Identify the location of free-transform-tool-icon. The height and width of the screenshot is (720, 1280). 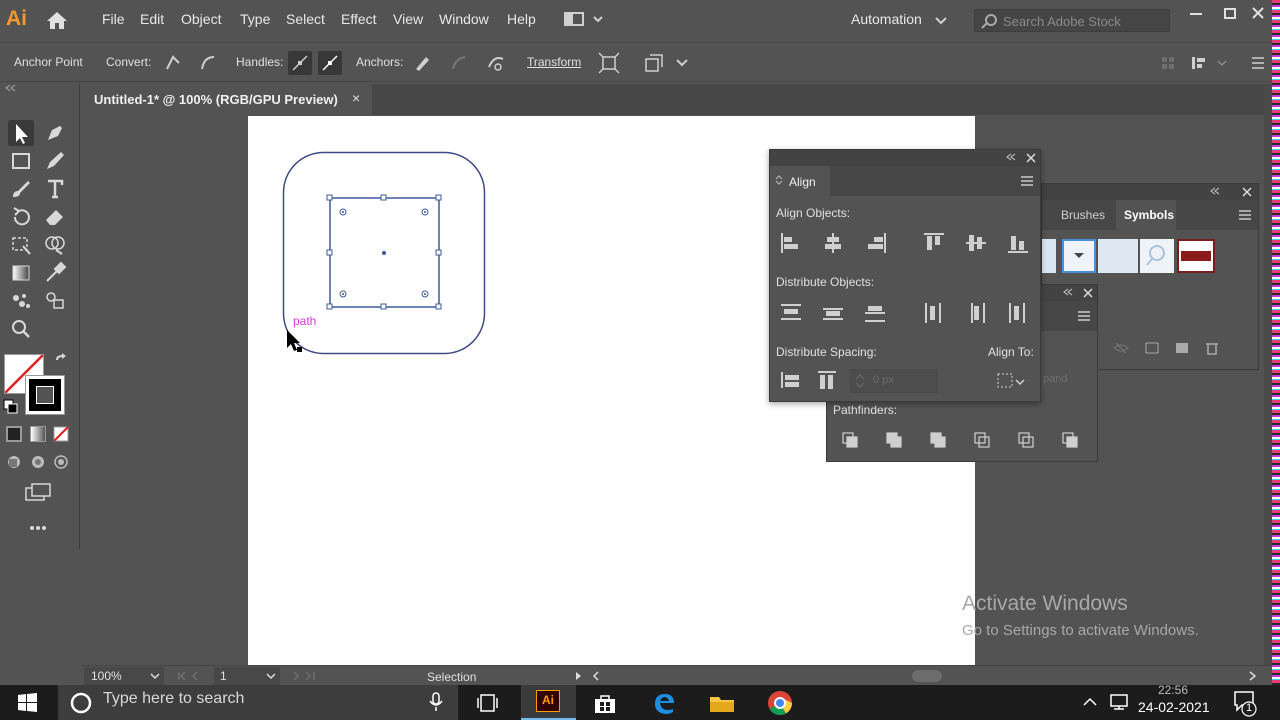
(21, 245).